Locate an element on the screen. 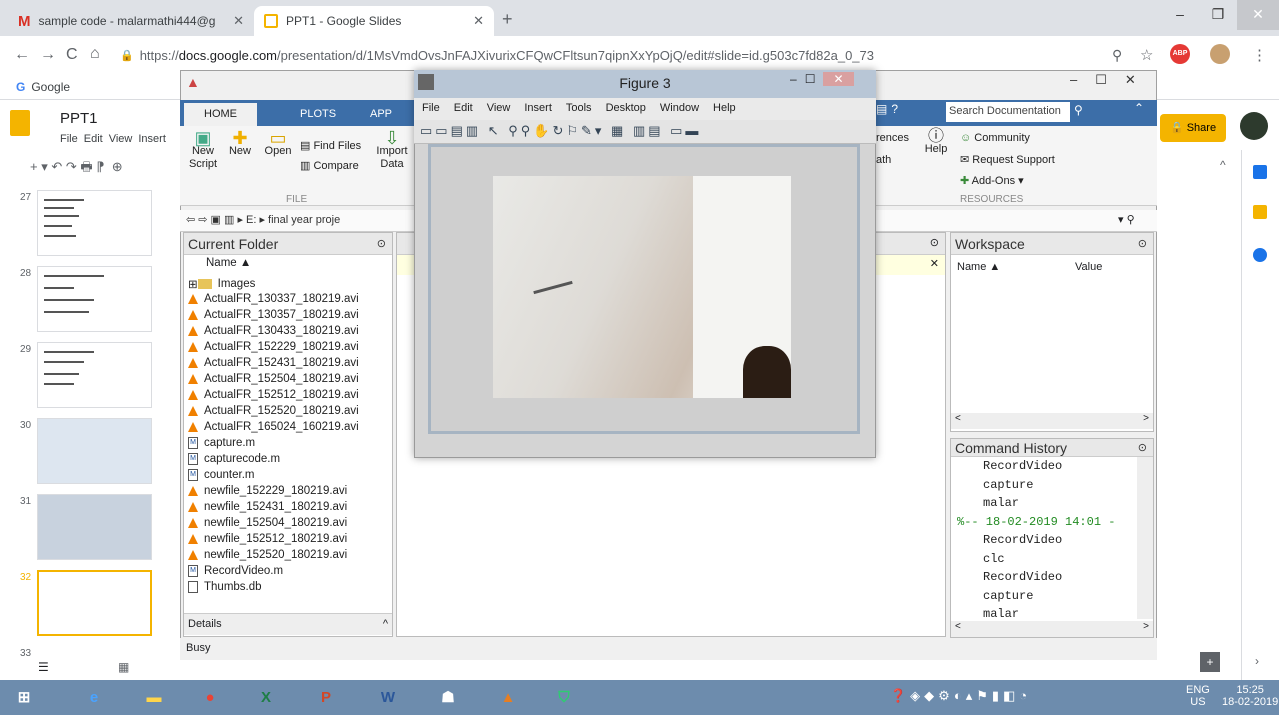  tray-icons: ❓◈◆⚙◐▴⚑▮◧◔ is located at coordinates (960, 696).